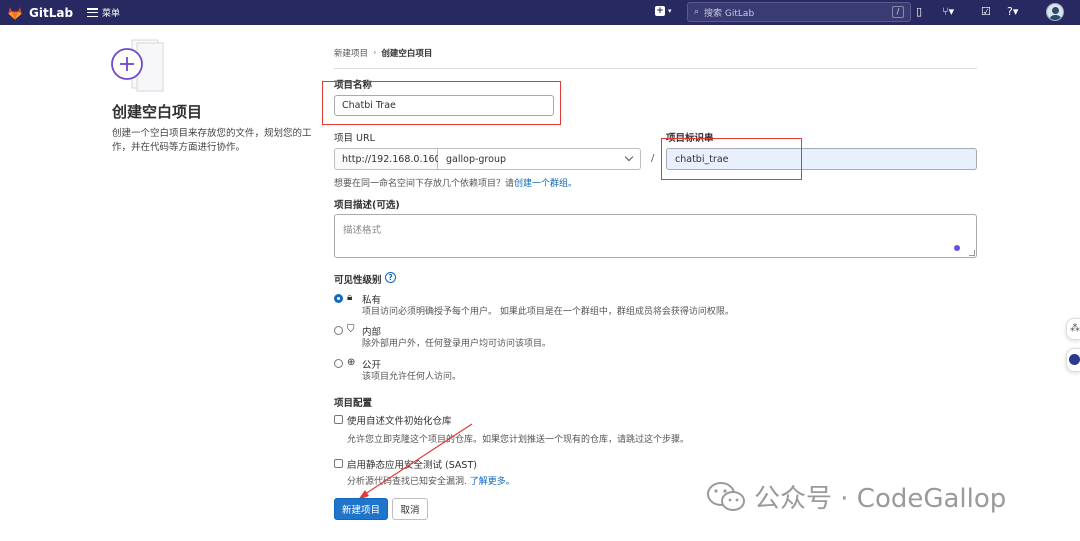 The width and height of the screenshot is (1080, 541). Describe the element at coordinates (660, 11) in the screenshot. I see `new-item-plus-icon: +` at that location.